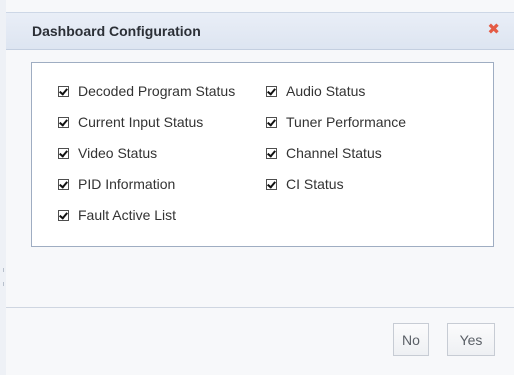 Image resolution: width=514 pixels, height=375 pixels. What do you see at coordinates (334, 153) in the screenshot?
I see `option-label: Channel Status` at bounding box center [334, 153].